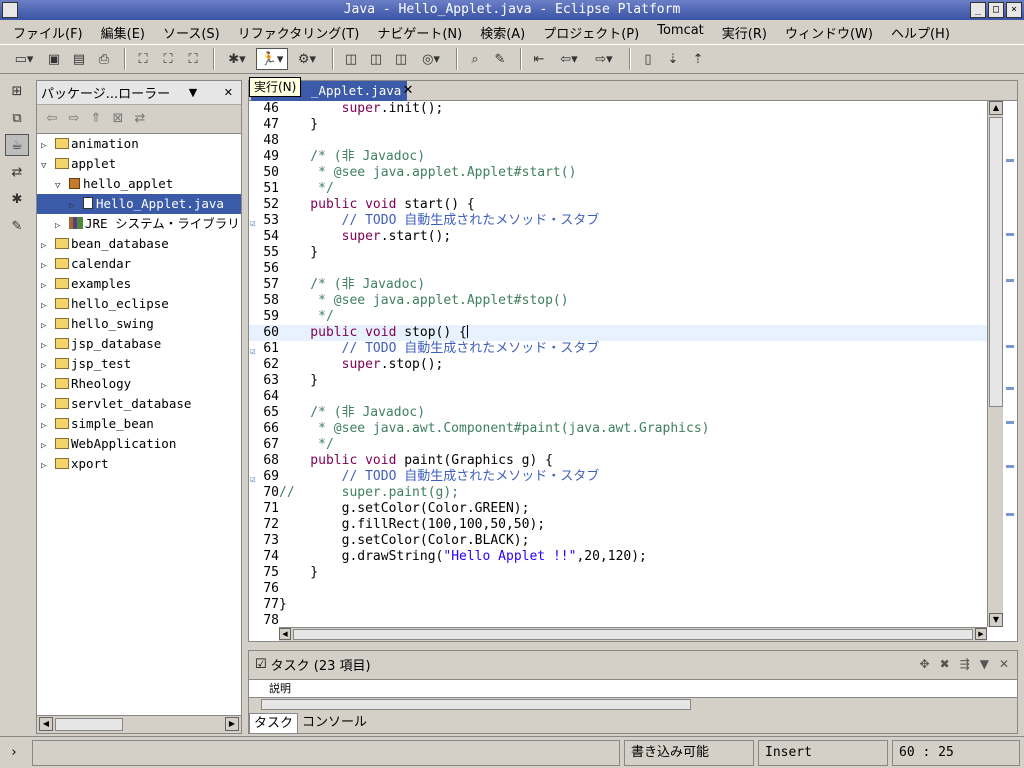 This screenshot has width=1024, height=768. Describe the element at coordinates (945, 664) in the screenshot. I see `delete-task-icon: ✖` at that location.